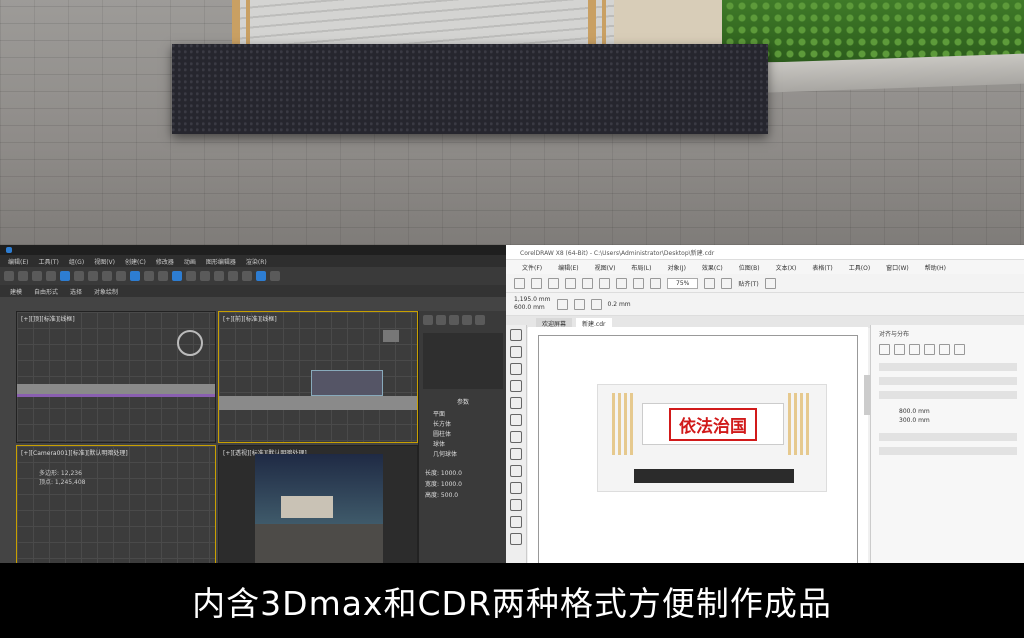  What do you see at coordinates (121, 276) in the screenshot?
I see `scale-icon` at bounding box center [121, 276].